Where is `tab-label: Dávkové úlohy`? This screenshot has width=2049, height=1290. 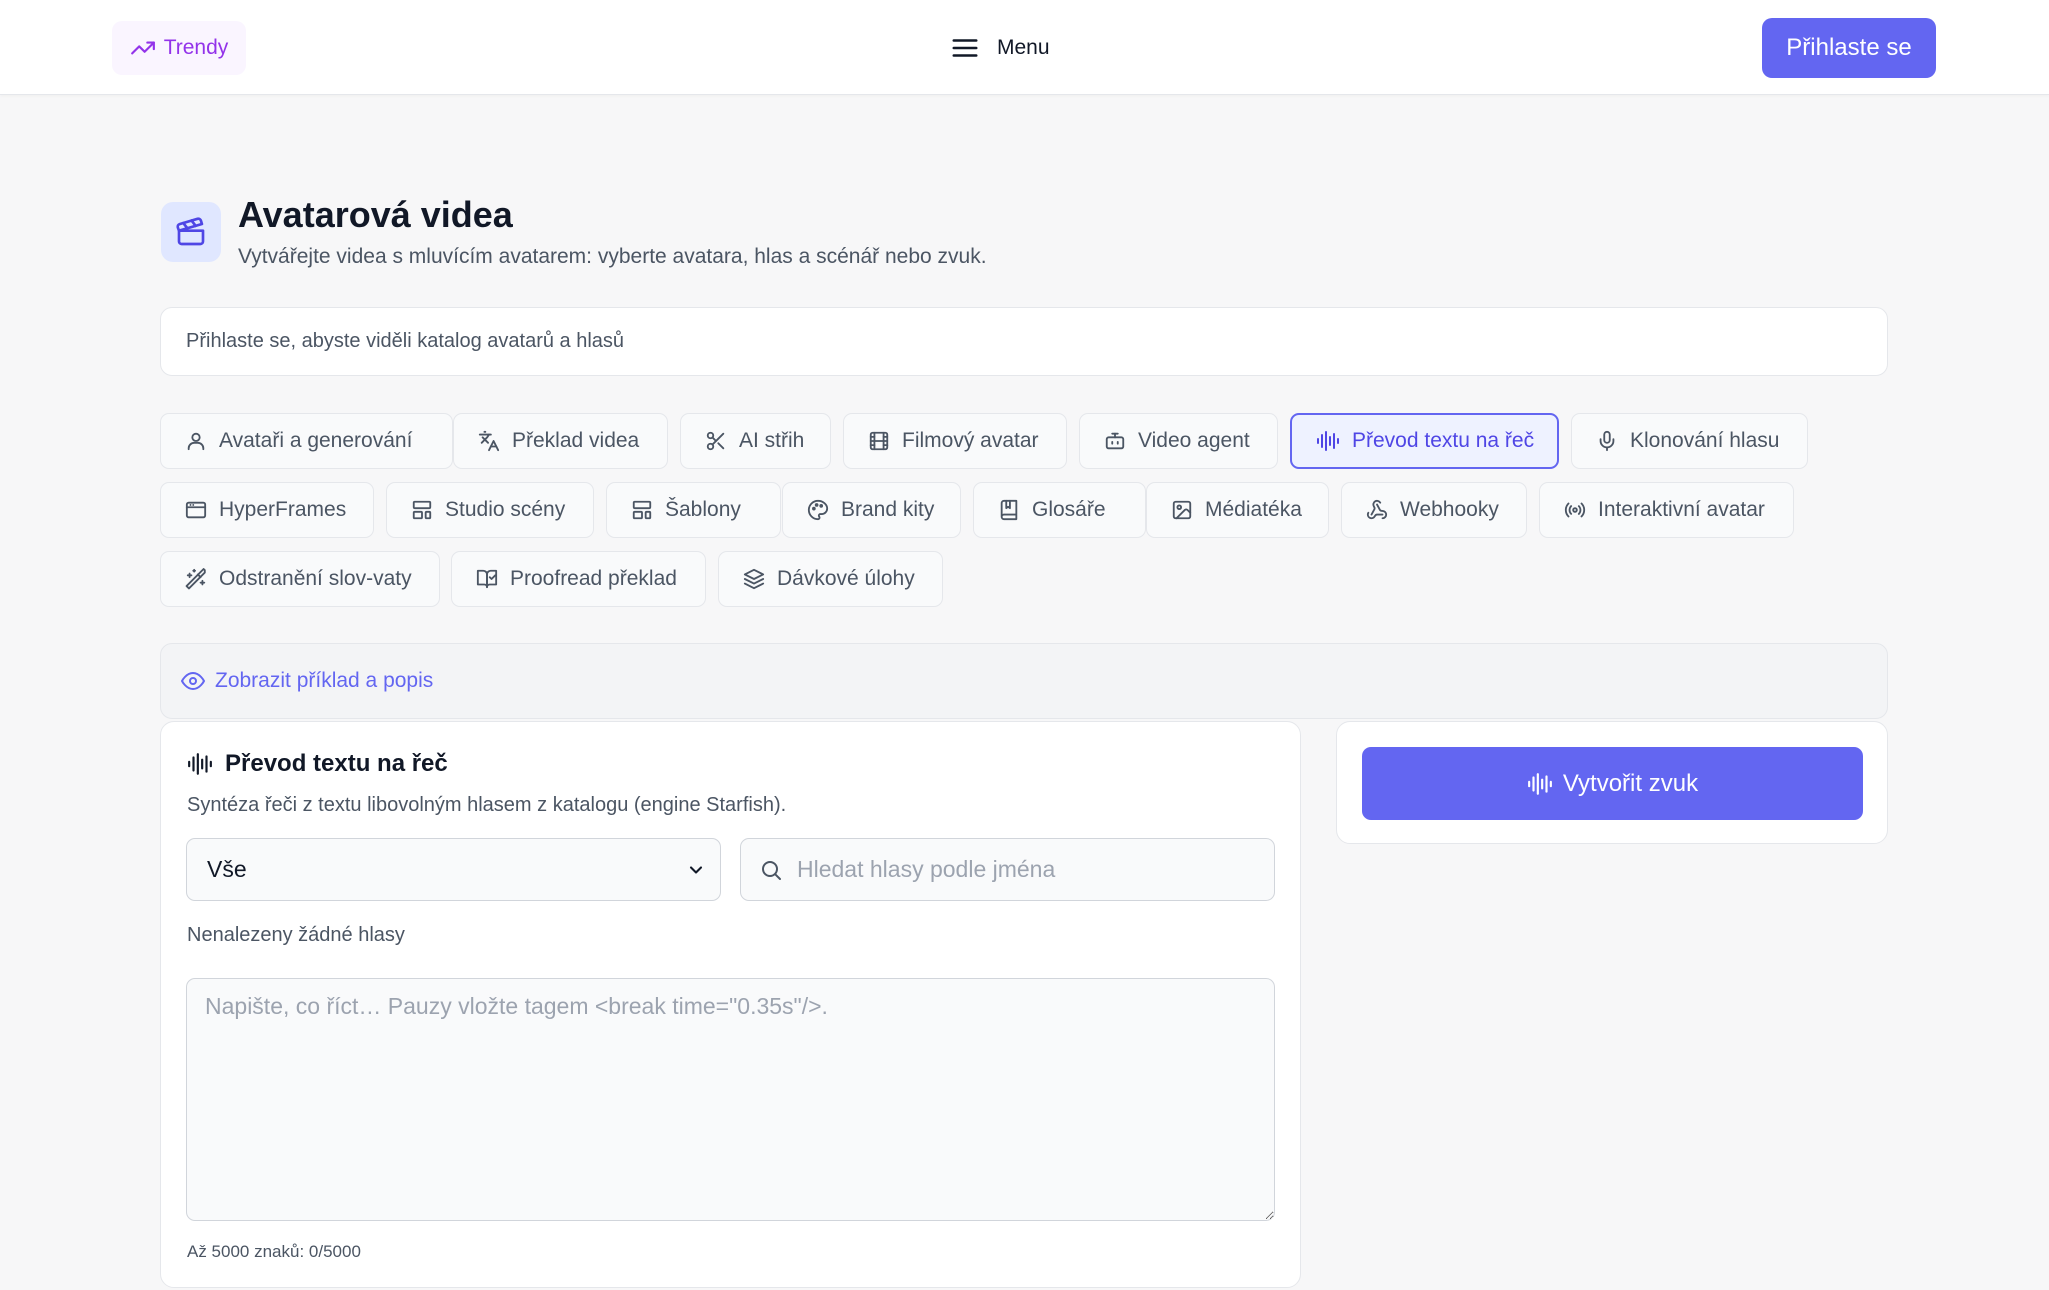
tab-label: Dávkové úlohy is located at coordinates (846, 578).